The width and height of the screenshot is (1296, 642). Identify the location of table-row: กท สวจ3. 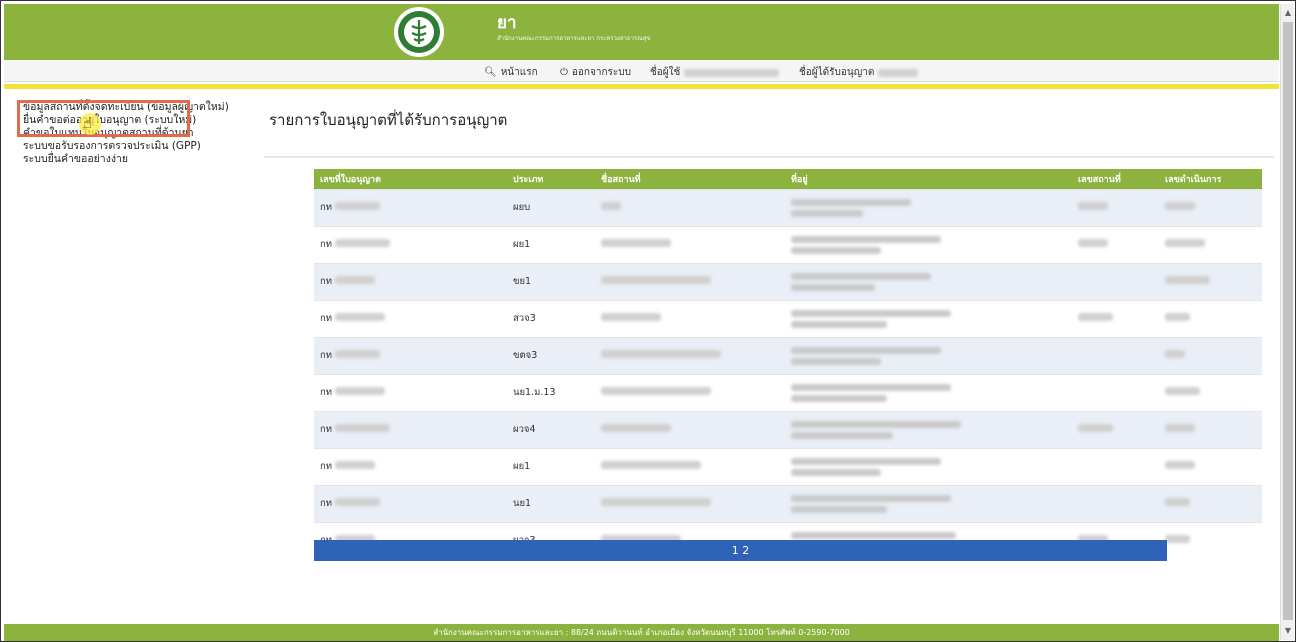
(788, 318).